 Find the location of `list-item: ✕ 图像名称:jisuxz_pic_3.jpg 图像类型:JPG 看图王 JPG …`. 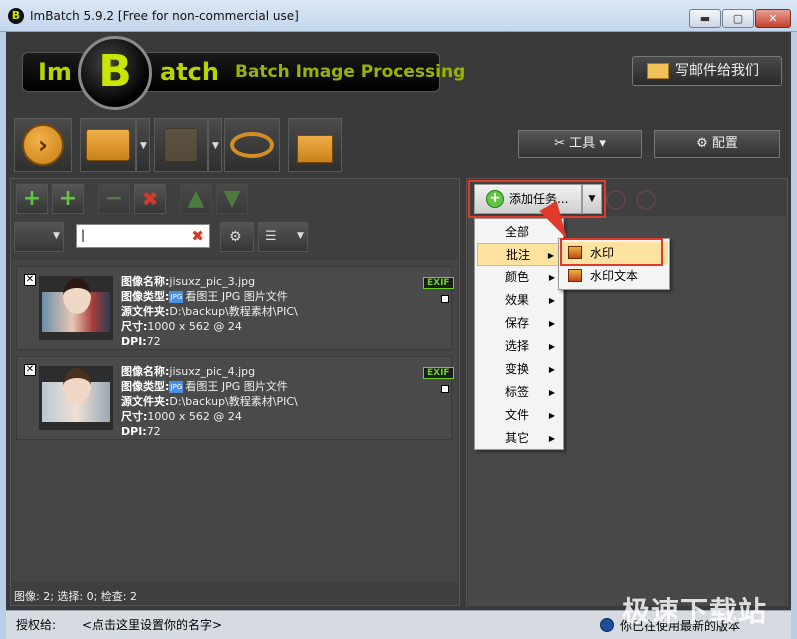

list-item: ✕ 图像名称:jisuxz_pic_3.jpg 图像类型:JPG 看图王 JPG … is located at coordinates (235, 308).